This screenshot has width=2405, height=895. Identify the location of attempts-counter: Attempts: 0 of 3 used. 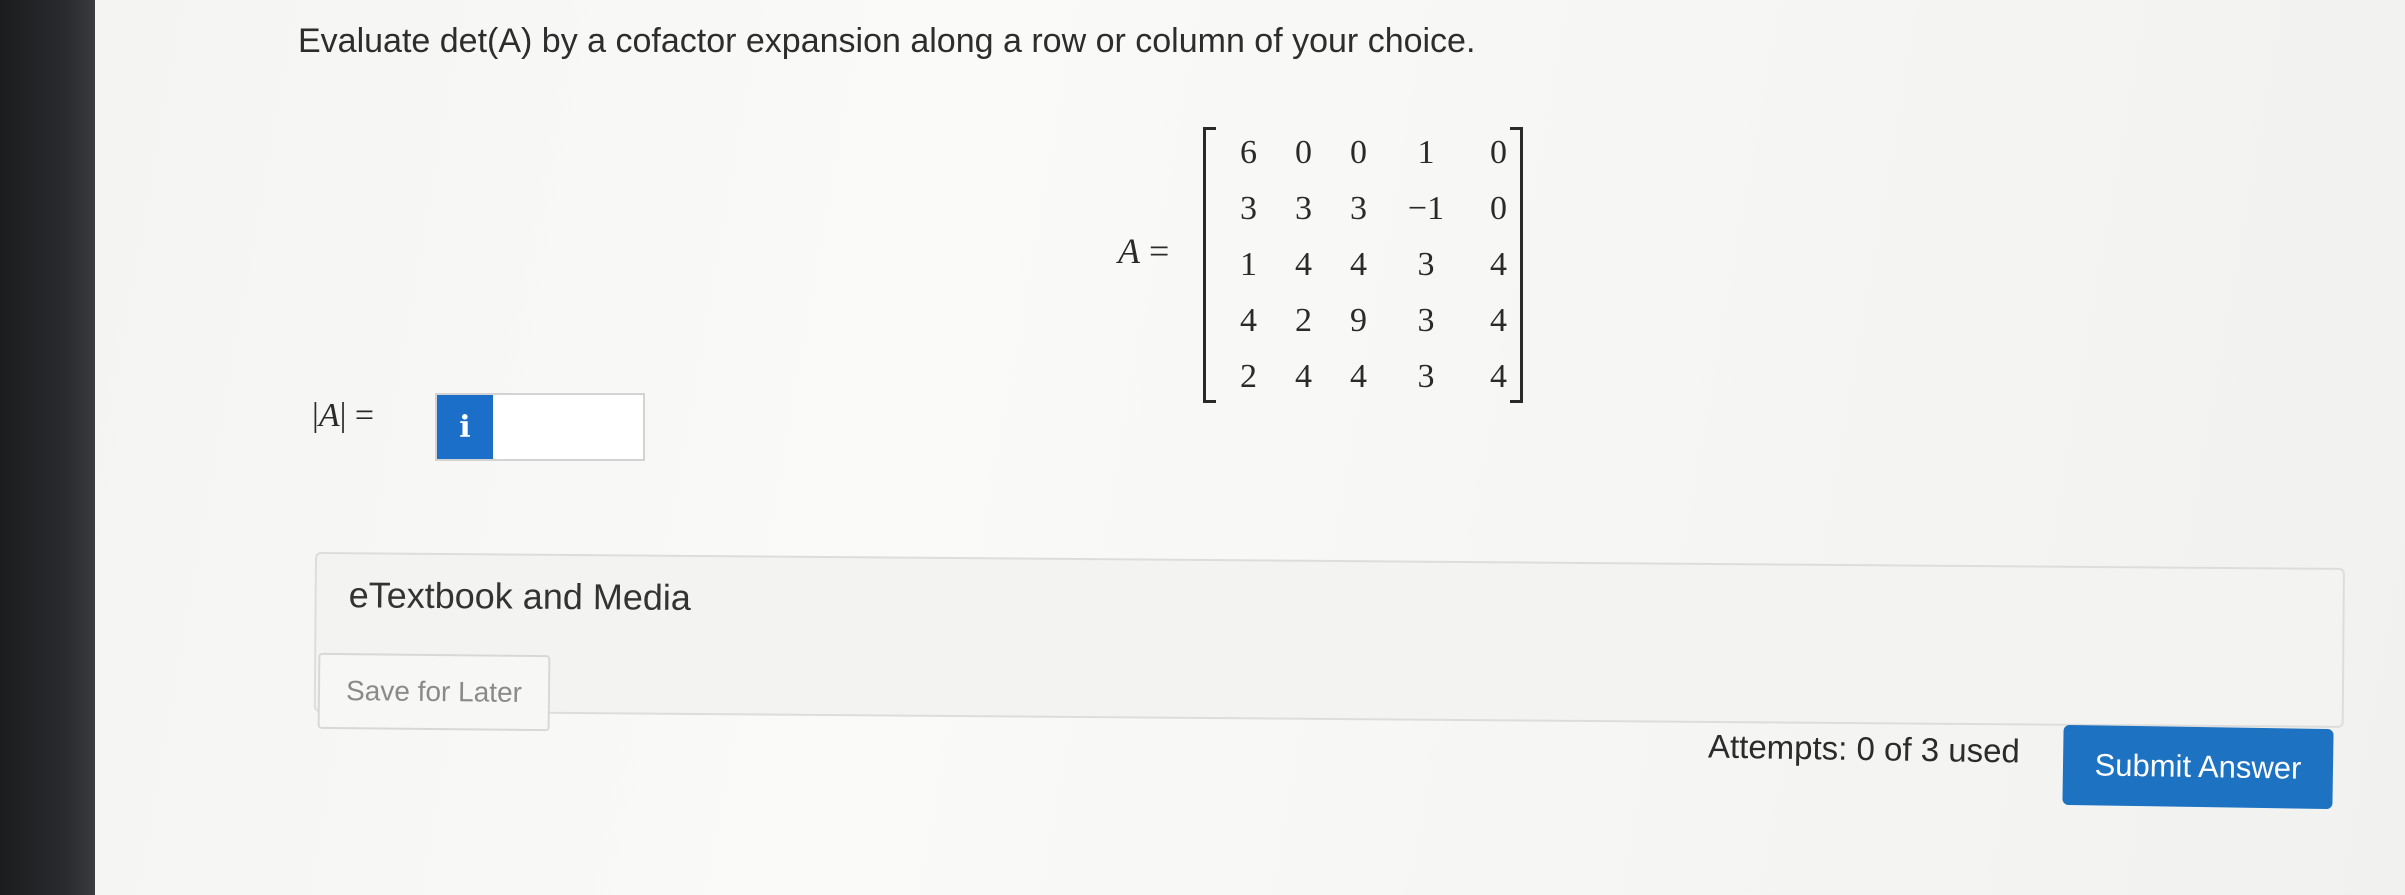
(1864, 748).